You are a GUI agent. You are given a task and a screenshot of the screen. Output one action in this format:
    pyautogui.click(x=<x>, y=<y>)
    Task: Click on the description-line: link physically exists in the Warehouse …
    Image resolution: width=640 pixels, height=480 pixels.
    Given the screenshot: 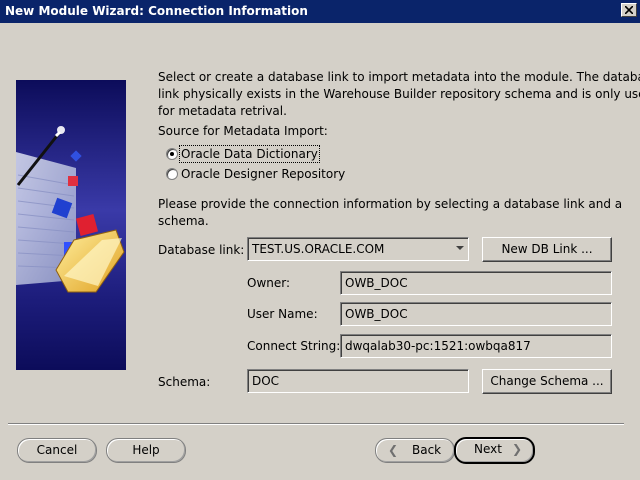 What is the action you would take?
    pyautogui.click(x=399, y=94)
    